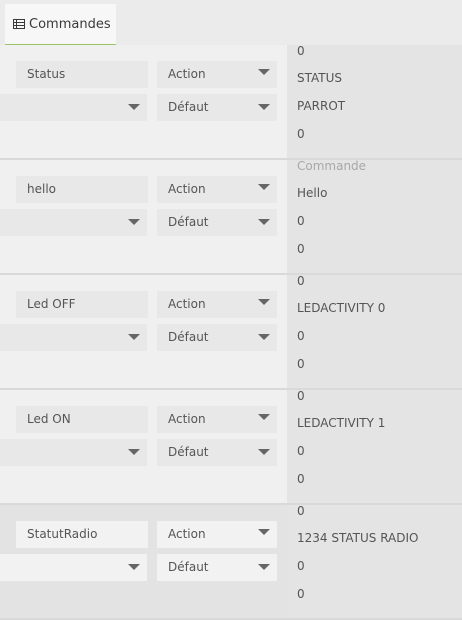 The height and width of the screenshot is (620, 462). Describe the element at coordinates (374, 331) in the screenshot. I see `command-details: 0 LEDACTIVITY 0 0 0` at that location.